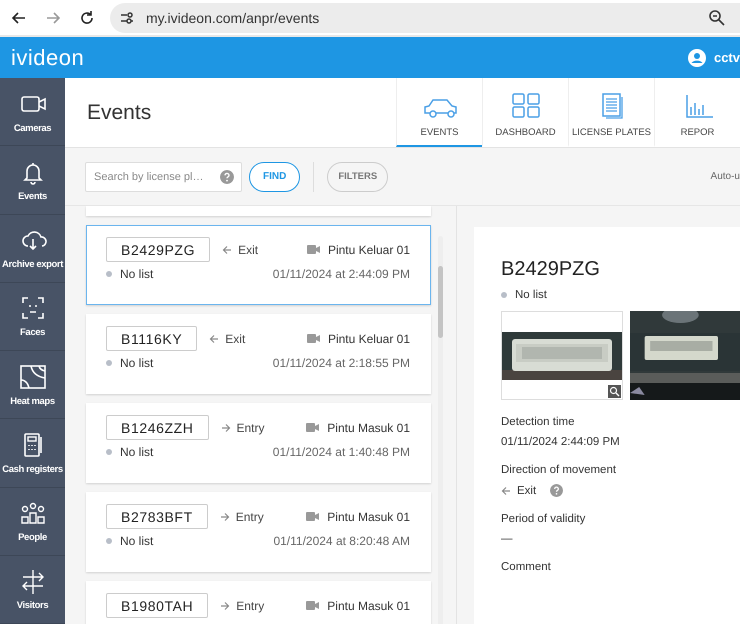 The width and height of the screenshot is (740, 624). Describe the element at coordinates (440, 430) in the screenshot. I see `scrollbar` at that location.